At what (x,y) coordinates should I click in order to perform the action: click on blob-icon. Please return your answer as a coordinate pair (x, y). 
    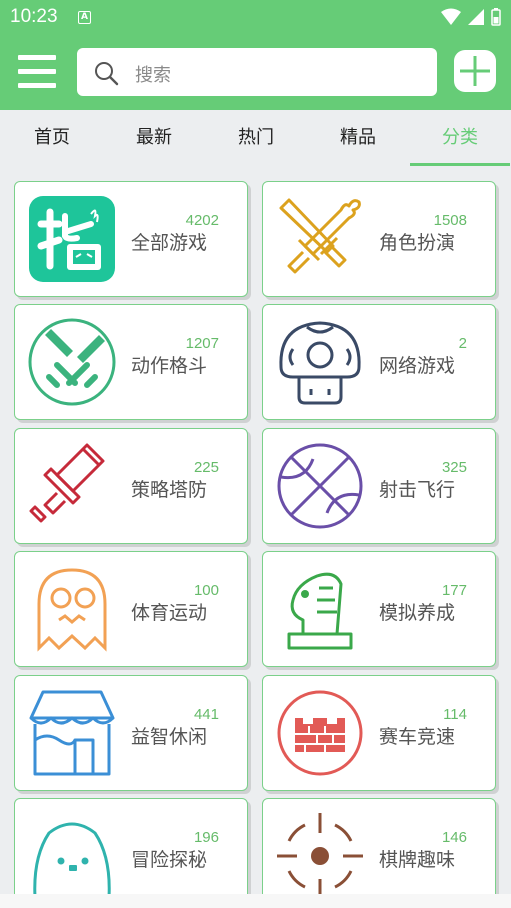
    Looking at the image, I should click on (72, 858).